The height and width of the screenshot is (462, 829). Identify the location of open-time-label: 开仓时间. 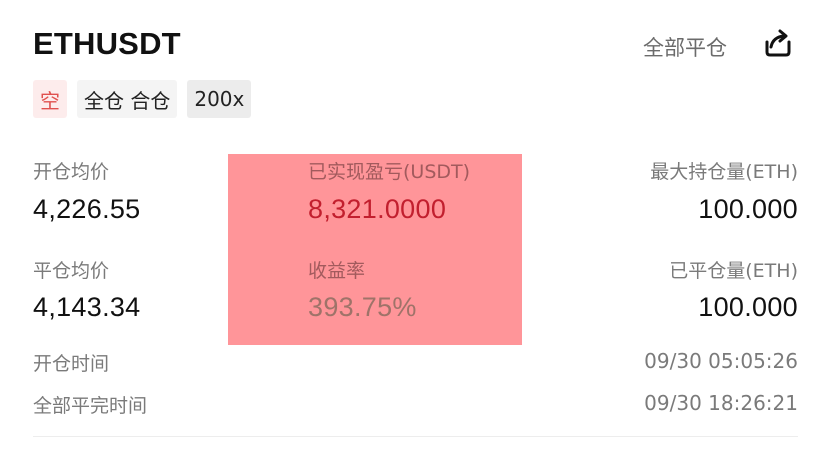
(71, 364).